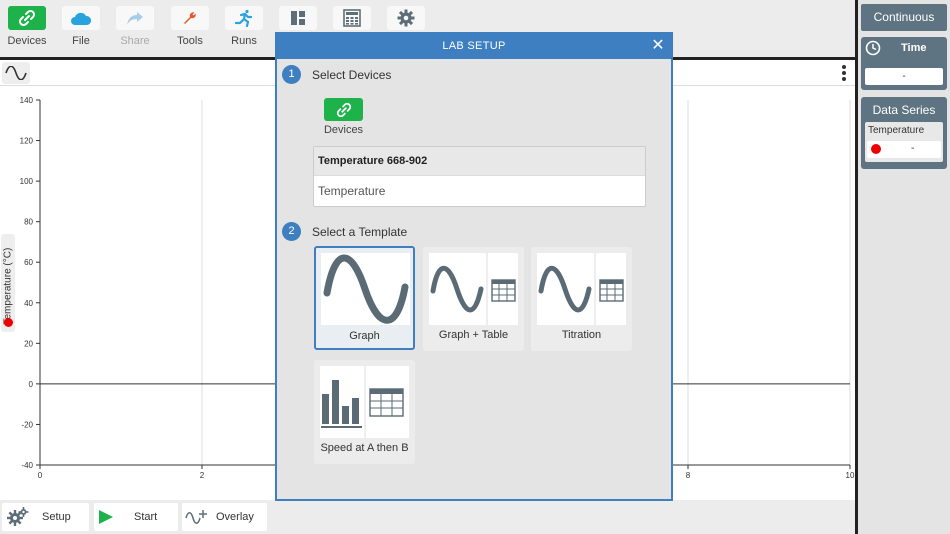  What do you see at coordinates (135, 41) in the screenshot?
I see `share-label: Share` at bounding box center [135, 41].